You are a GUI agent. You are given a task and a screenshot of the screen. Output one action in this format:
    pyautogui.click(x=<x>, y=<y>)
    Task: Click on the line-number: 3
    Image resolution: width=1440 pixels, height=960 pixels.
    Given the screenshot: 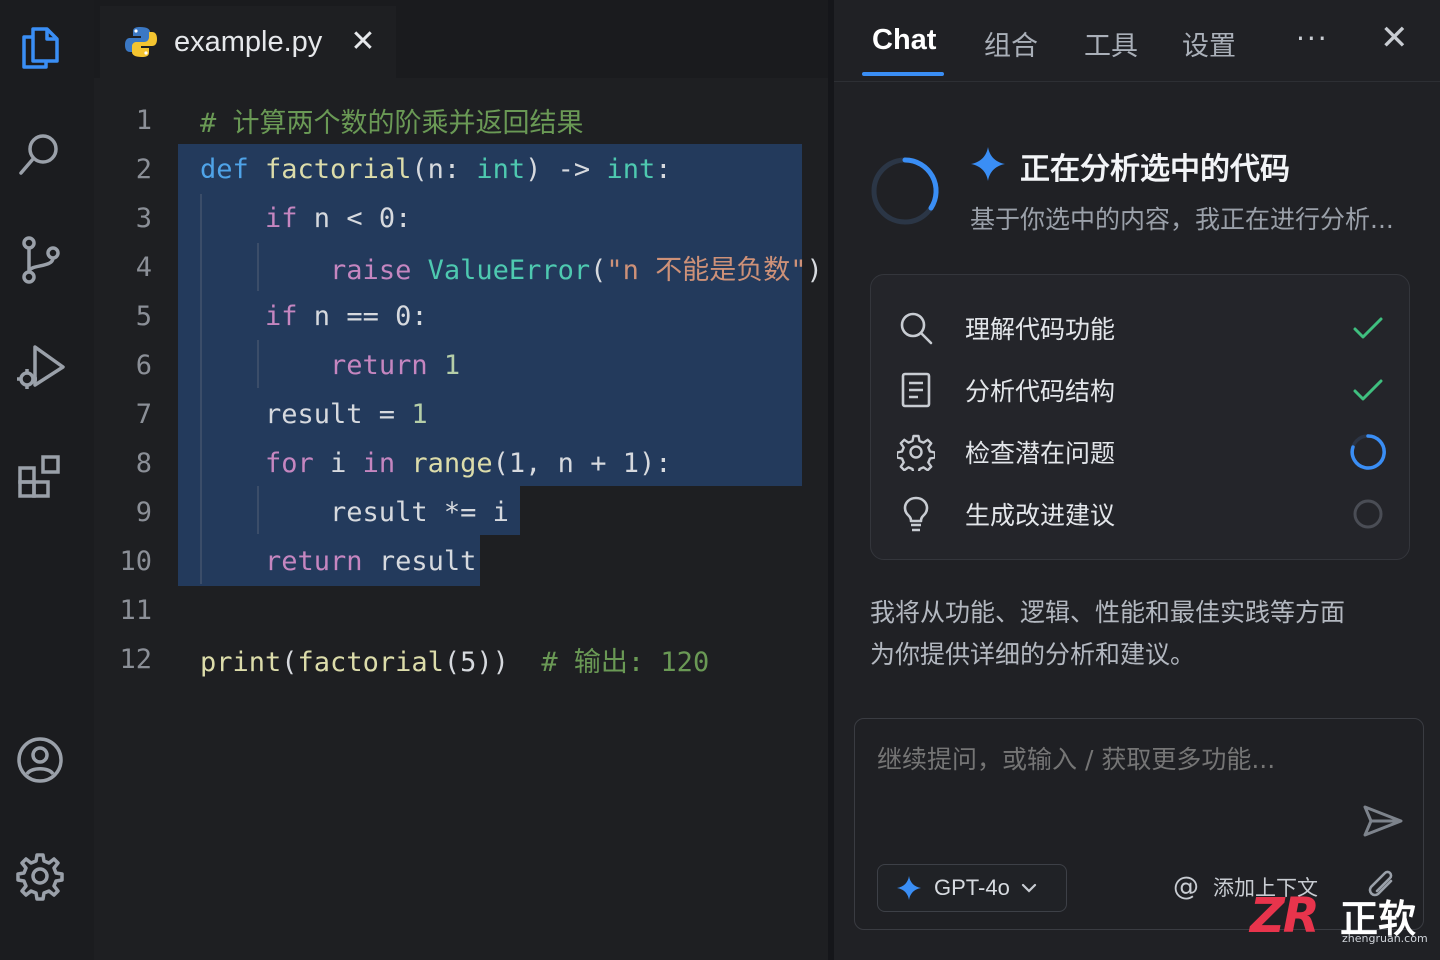 What is the action you would take?
    pyautogui.click(x=143, y=218)
    